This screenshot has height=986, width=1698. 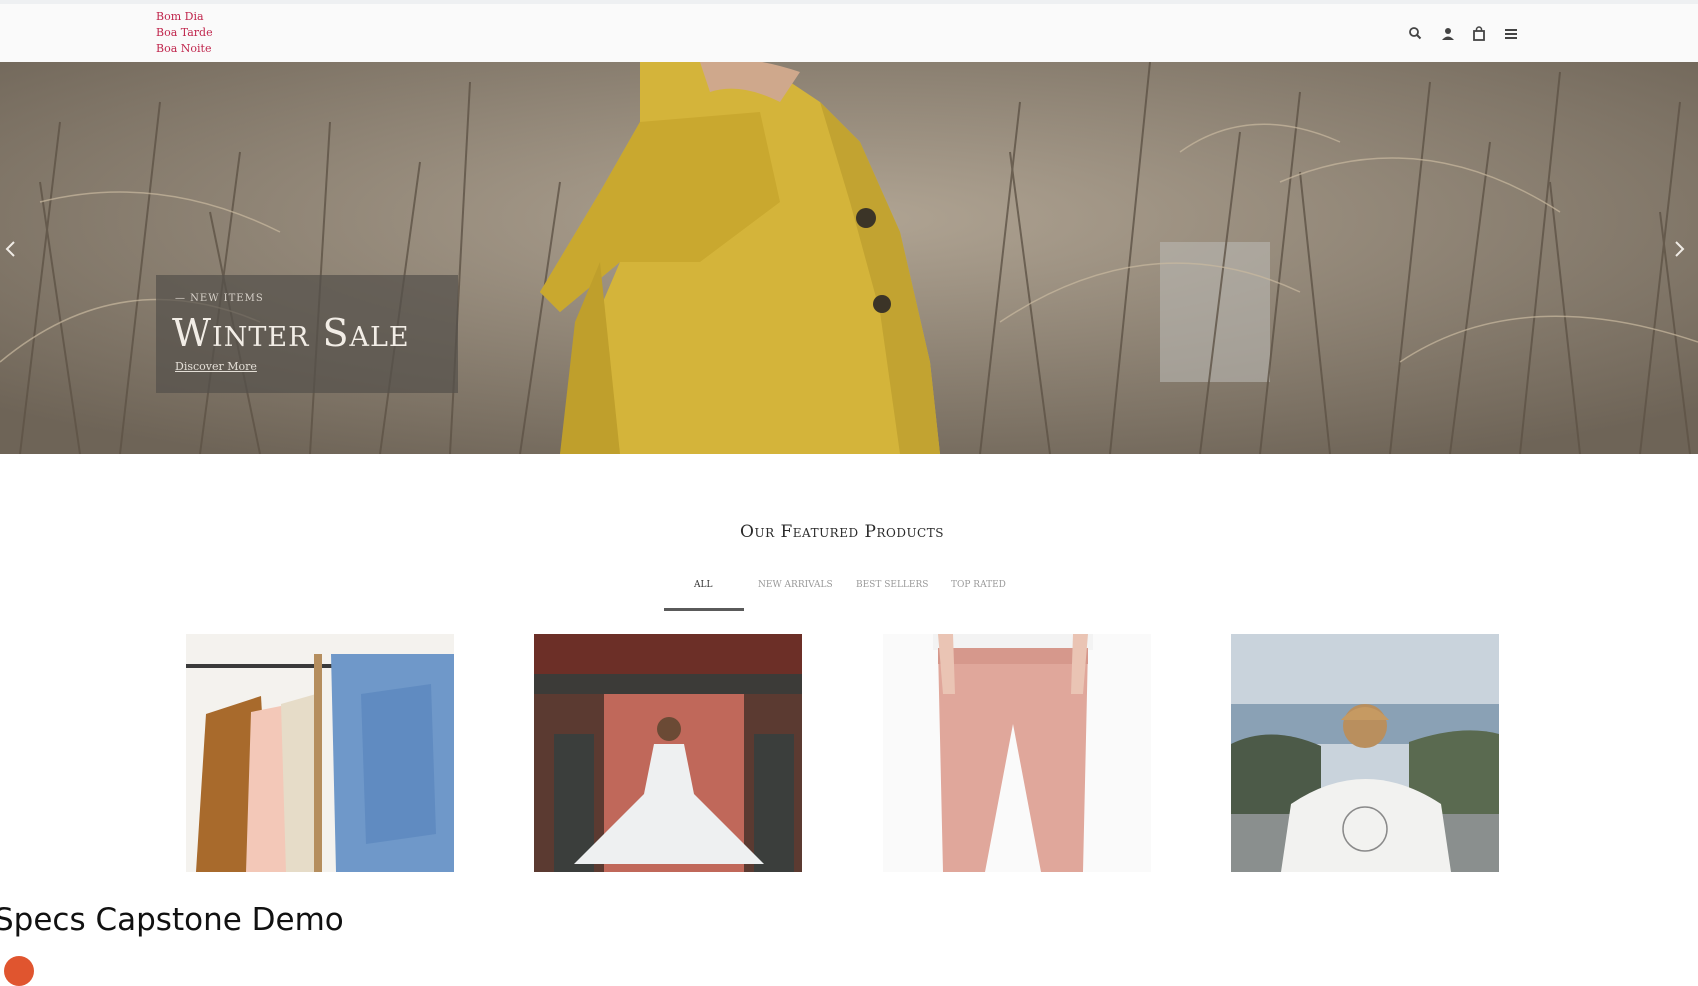 I want to click on hero-eyebrow: — NEW ITEMS, so click(x=219, y=298).